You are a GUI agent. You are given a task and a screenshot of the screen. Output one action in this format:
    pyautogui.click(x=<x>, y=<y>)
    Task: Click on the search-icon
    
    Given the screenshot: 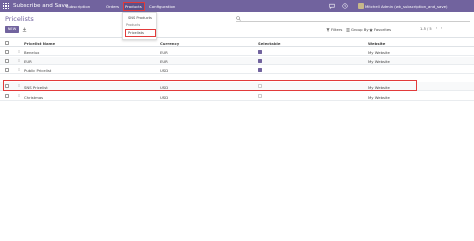 What is the action you would take?
    pyautogui.click(x=238, y=18)
    